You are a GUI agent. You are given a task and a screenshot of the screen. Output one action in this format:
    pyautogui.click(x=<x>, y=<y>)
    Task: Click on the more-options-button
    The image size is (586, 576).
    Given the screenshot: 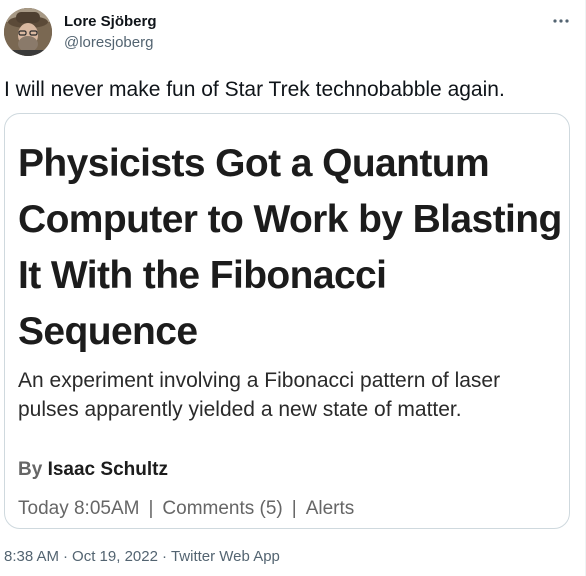 What is the action you would take?
    pyautogui.click(x=561, y=21)
    